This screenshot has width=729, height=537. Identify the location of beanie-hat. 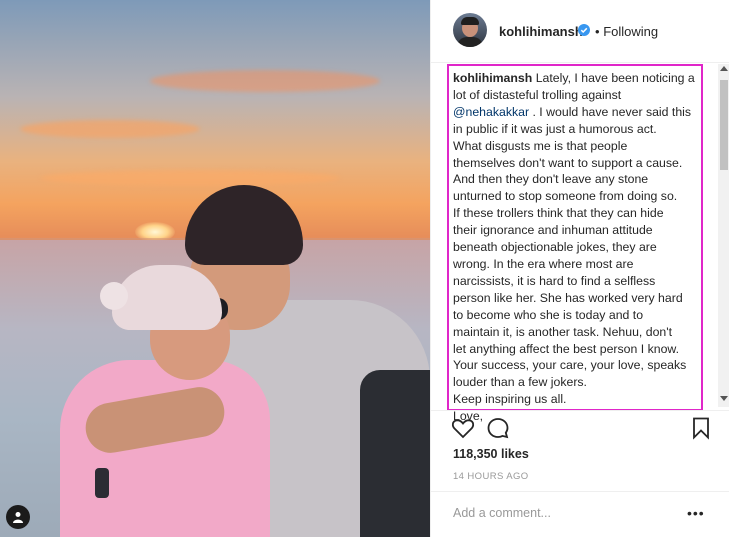
(244, 225).